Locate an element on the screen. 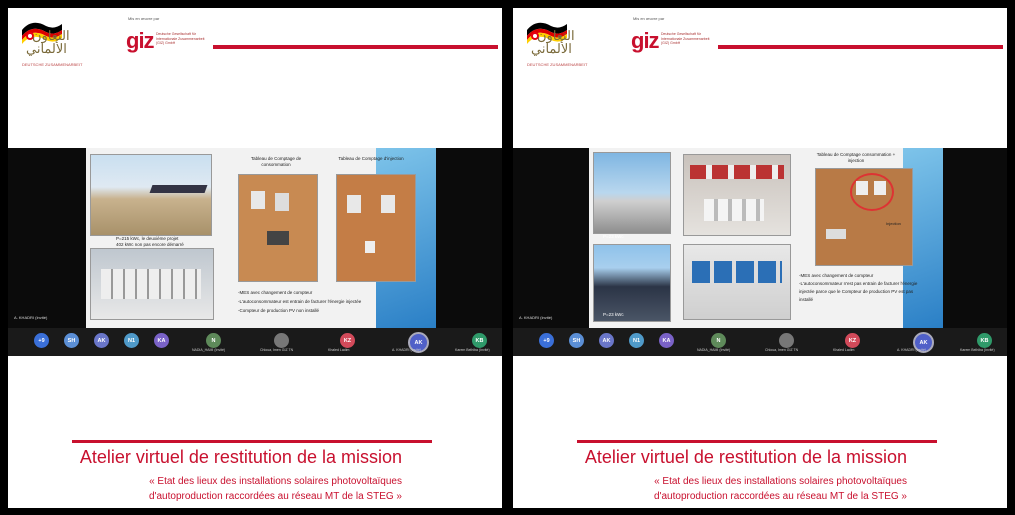  metering-board-photo: Injection is located at coordinates (864, 217).